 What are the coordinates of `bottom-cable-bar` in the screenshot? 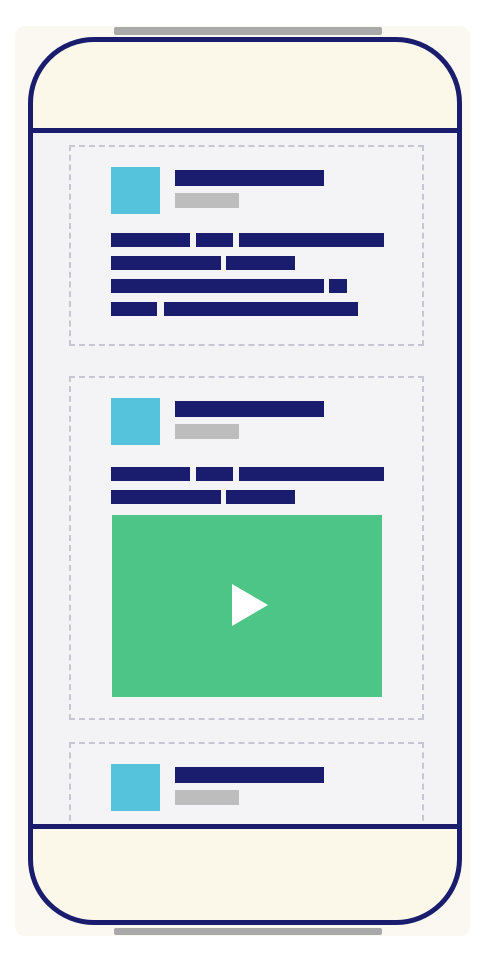 It's located at (248, 931).